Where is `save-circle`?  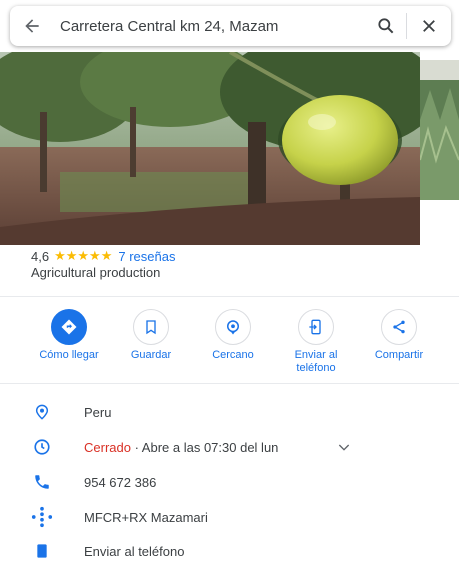
save-circle is located at coordinates (151, 327).